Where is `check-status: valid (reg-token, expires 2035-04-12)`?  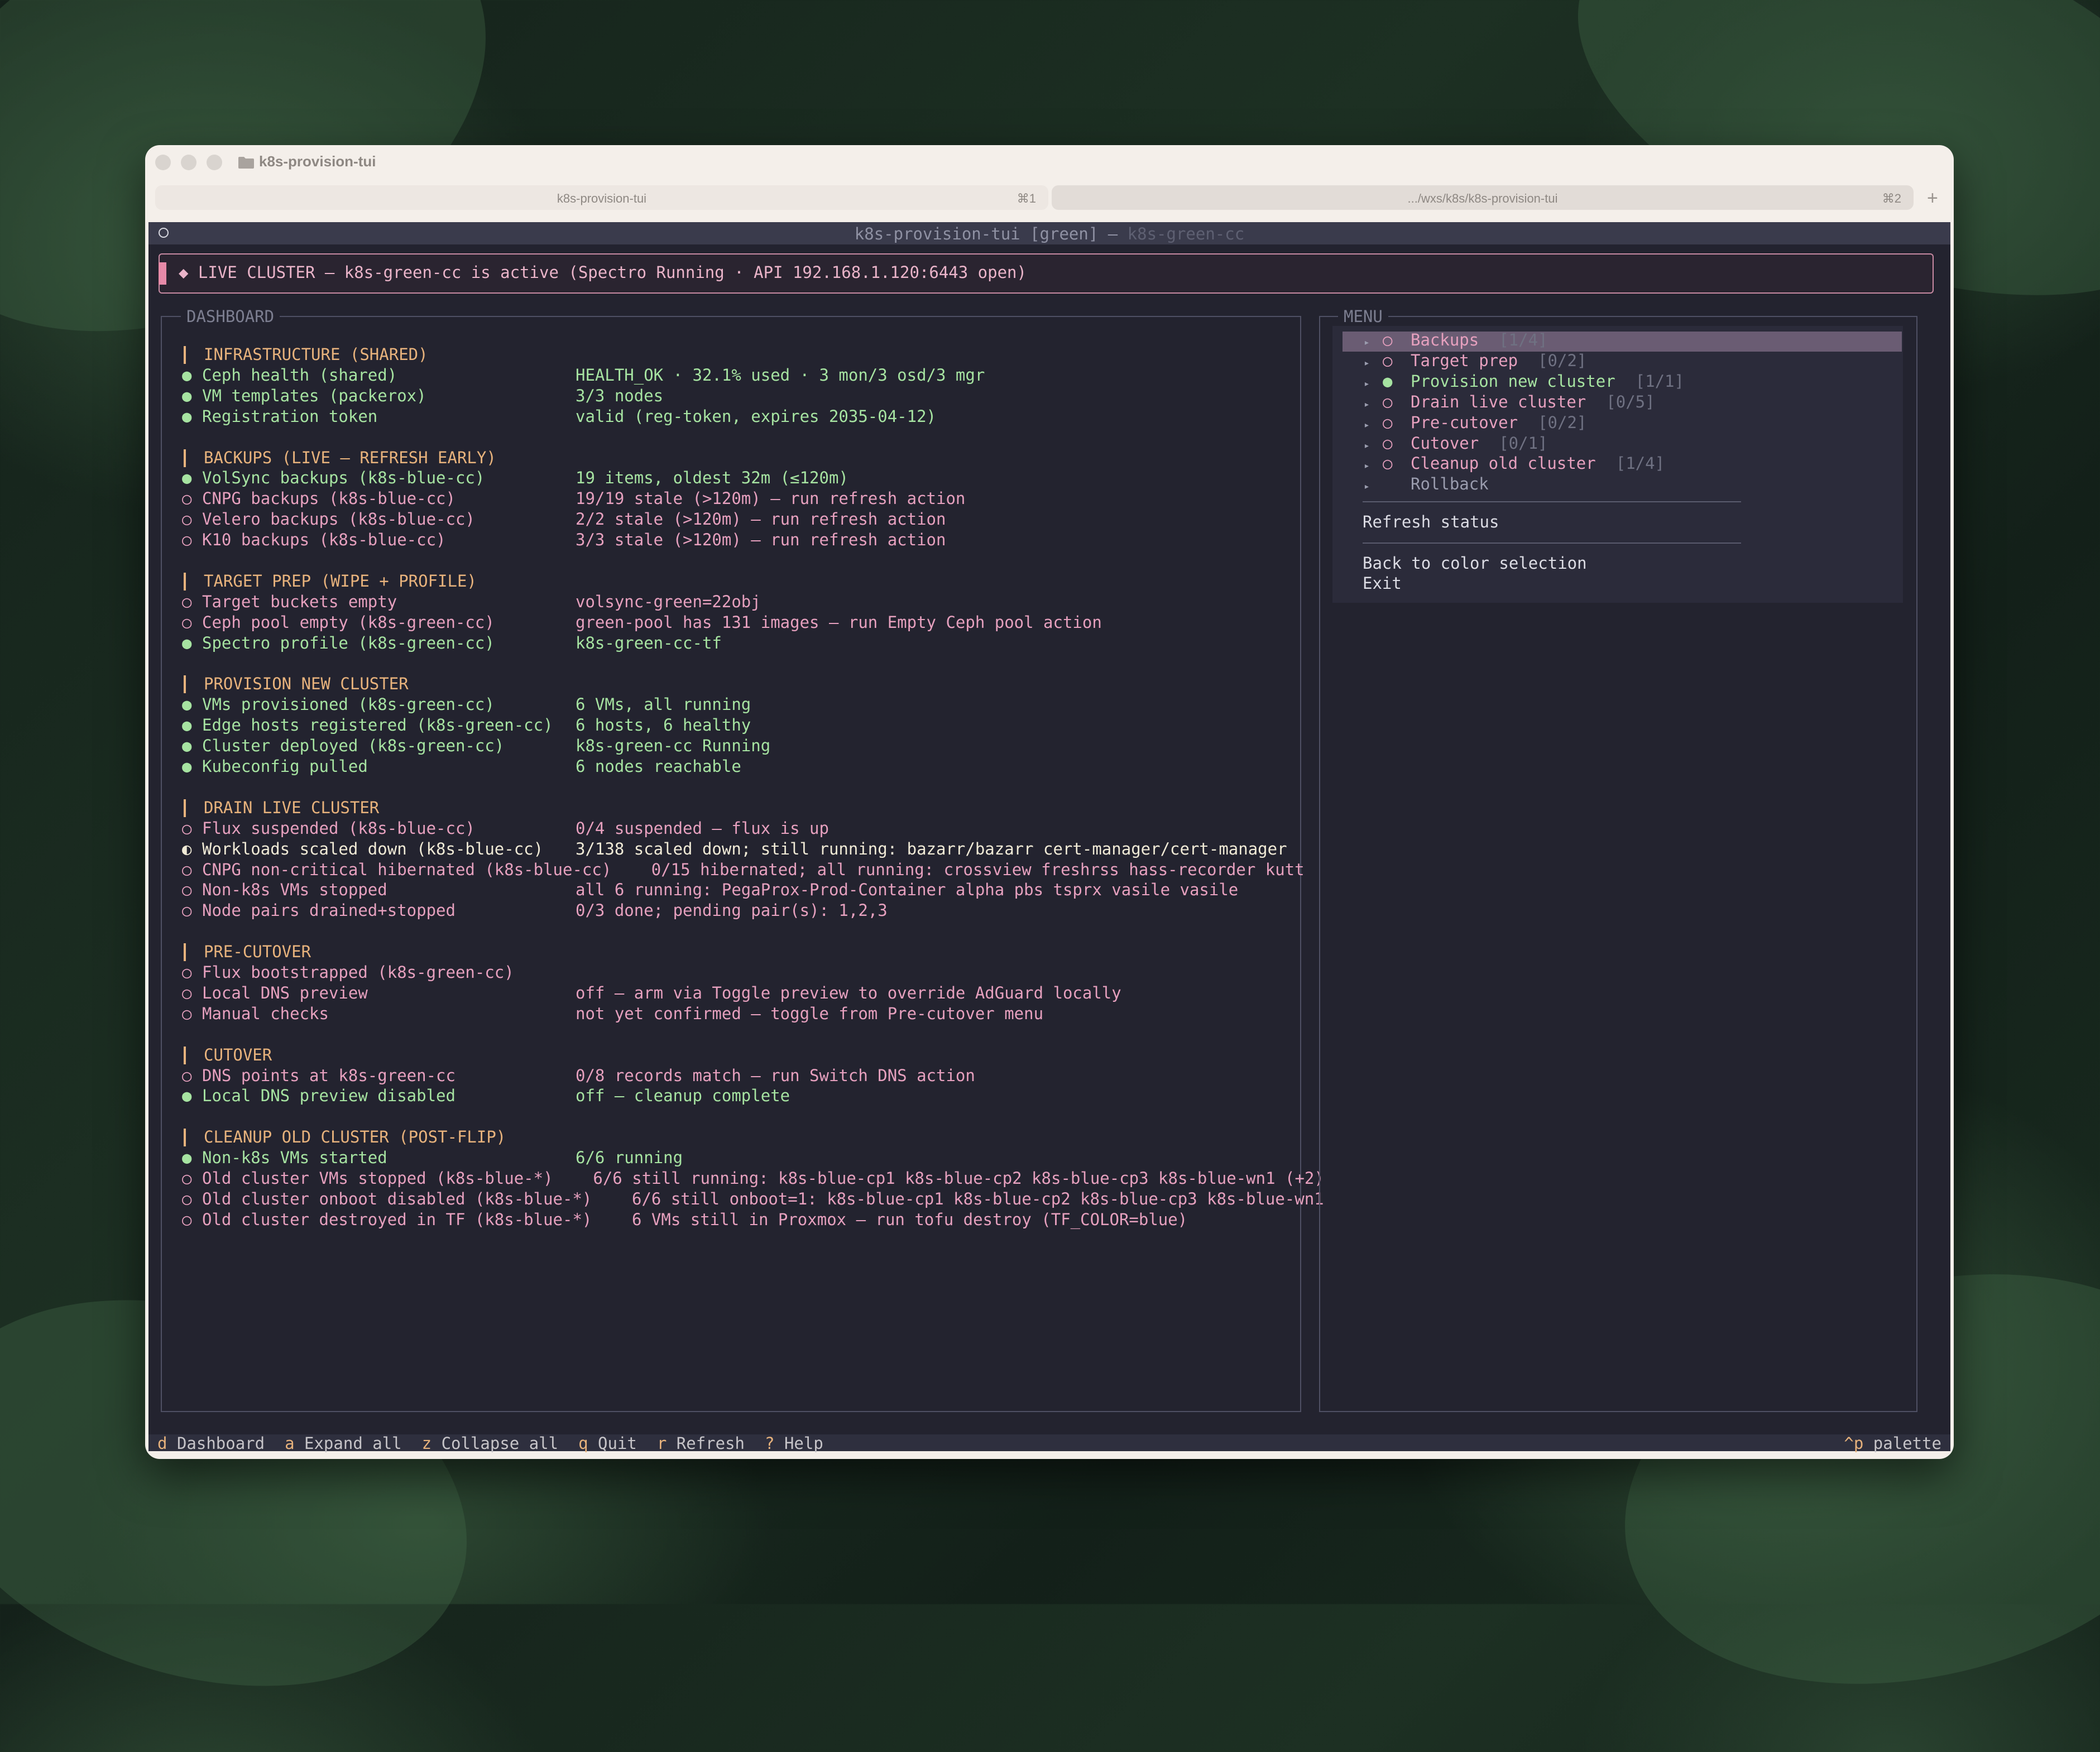 check-status: valid (reg-token, expires 2035-04-12) is located at coordinates (756, 416).